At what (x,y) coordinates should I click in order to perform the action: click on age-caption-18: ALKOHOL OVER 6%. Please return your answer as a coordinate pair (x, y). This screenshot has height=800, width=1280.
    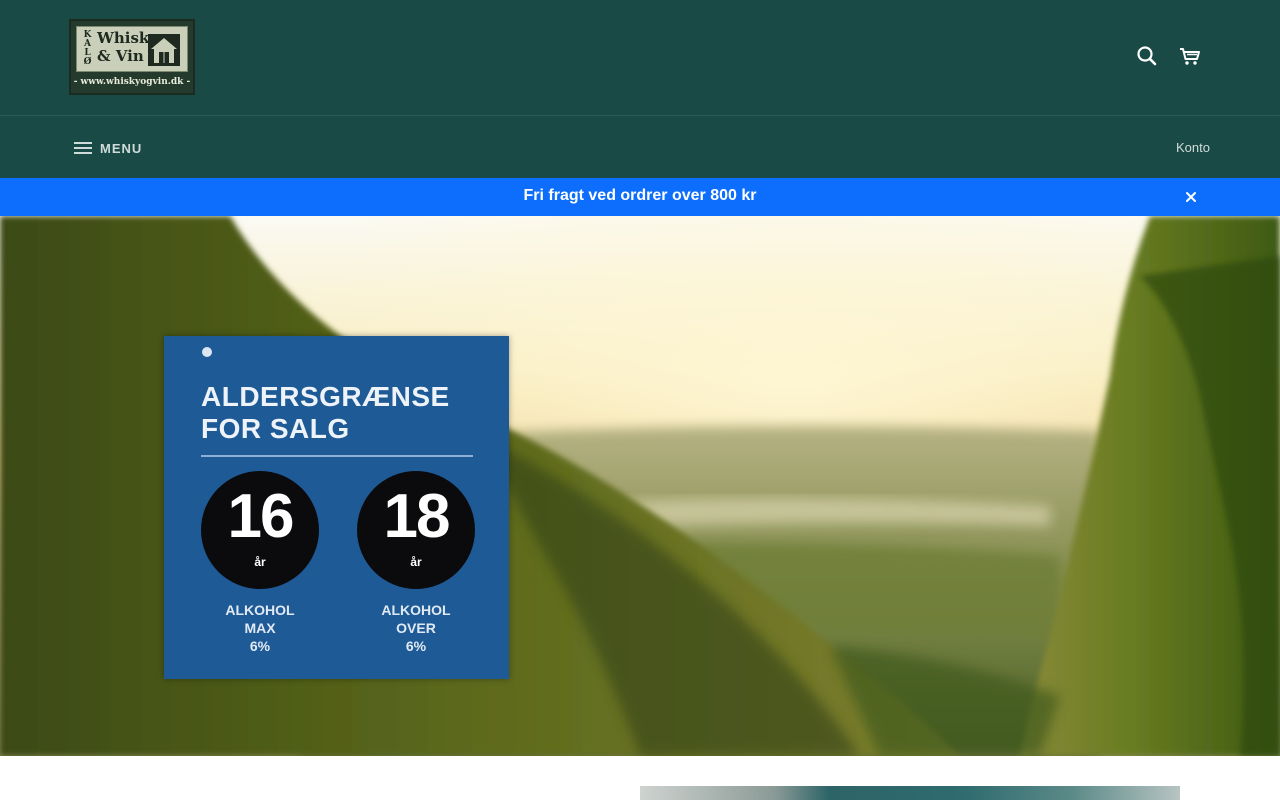
    Looking at the image, I should click on (416, 628).